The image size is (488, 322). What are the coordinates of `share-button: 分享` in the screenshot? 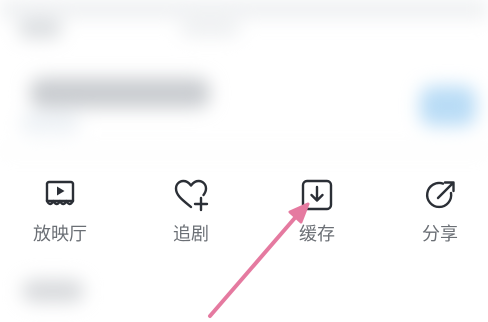 It's located at (440, 212).